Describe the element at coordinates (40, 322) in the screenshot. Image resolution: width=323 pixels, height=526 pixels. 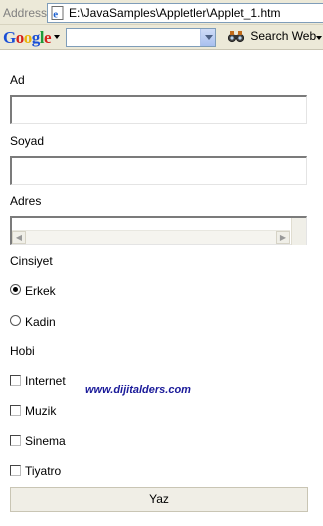
I see `kadin-radio-label: Kadin` at that location.